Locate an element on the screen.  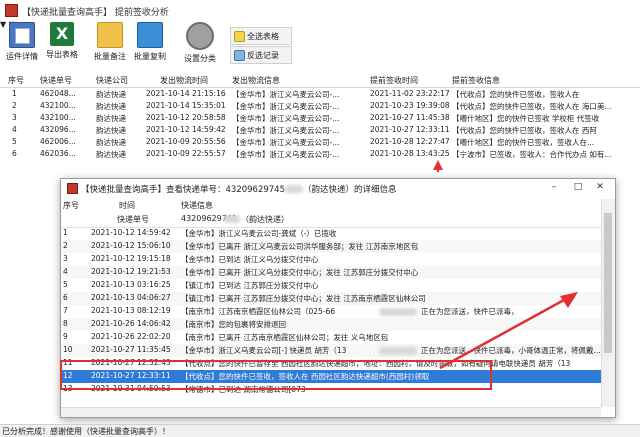
status-text: 已分析完成！感谢使用（快递批量查询高手）！ is located at coordinates (86, 431).